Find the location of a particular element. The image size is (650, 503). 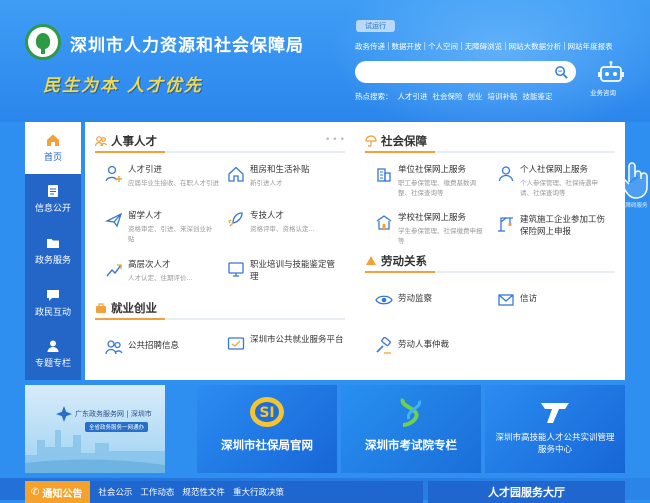

service-item: 信访 is located at coordinates (556, 299).